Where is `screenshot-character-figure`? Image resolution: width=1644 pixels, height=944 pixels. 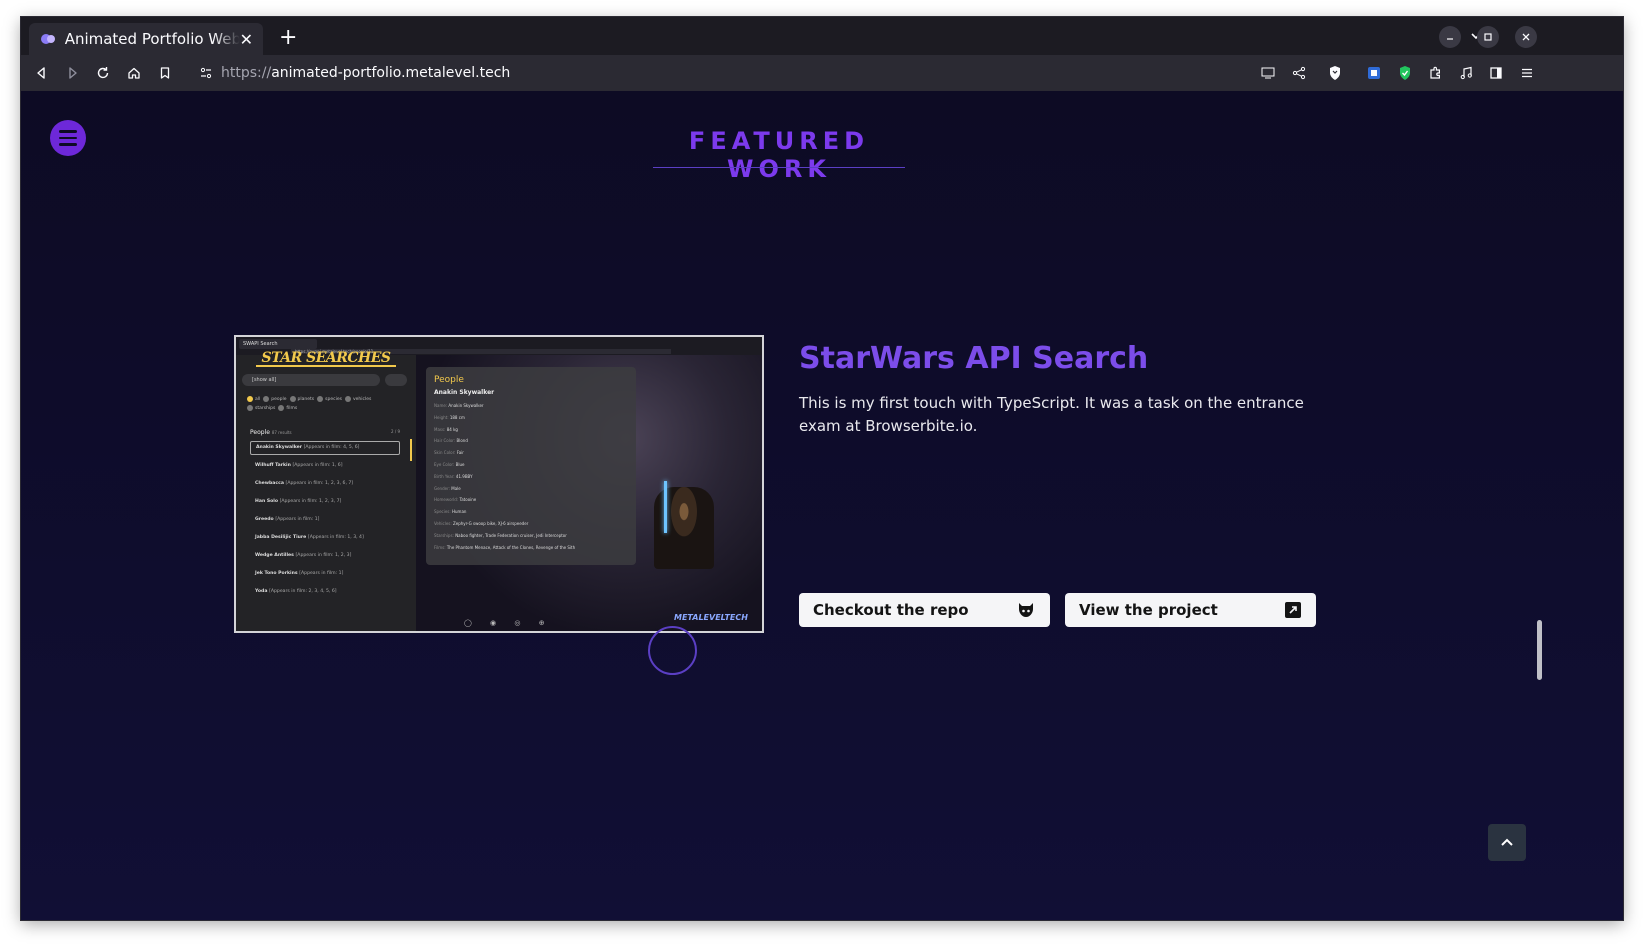 screenshot-character-figure is located at coordinates (684, 528).